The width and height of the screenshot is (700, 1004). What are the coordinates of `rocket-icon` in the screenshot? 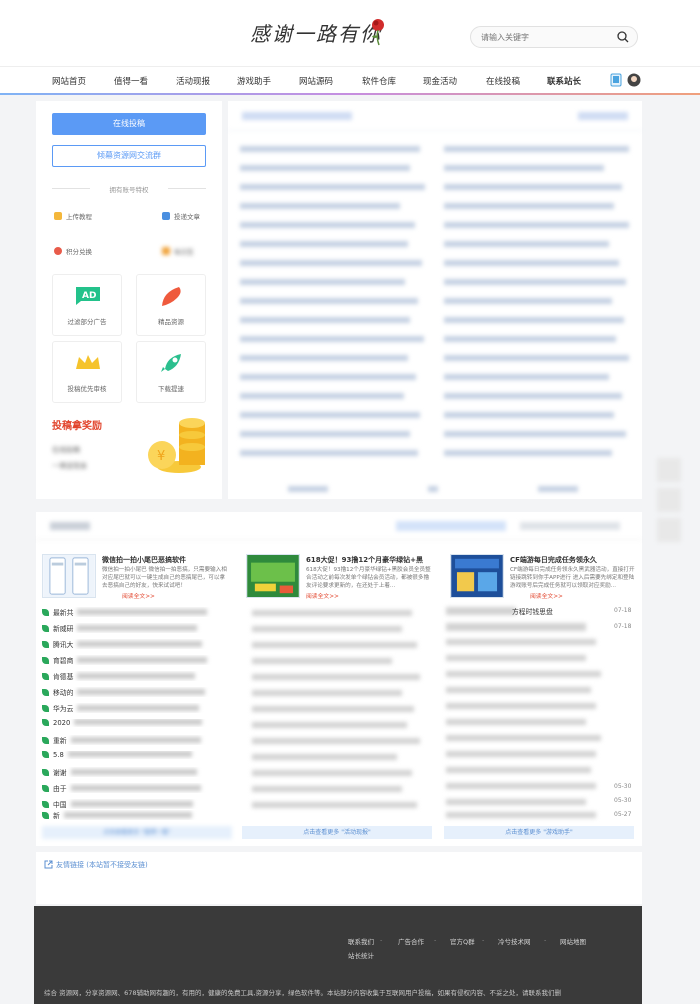 It's located at (171, 363).